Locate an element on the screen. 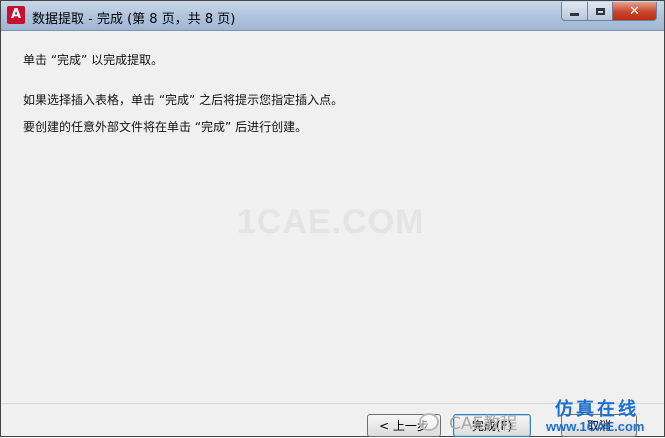 Image resolution: width=665 pixels, height=438 pixels. table-insert-note: 如果选择插入表格，单击 “完成” 之后将提示您指定插入点。 is located at coordinates (183, 100).